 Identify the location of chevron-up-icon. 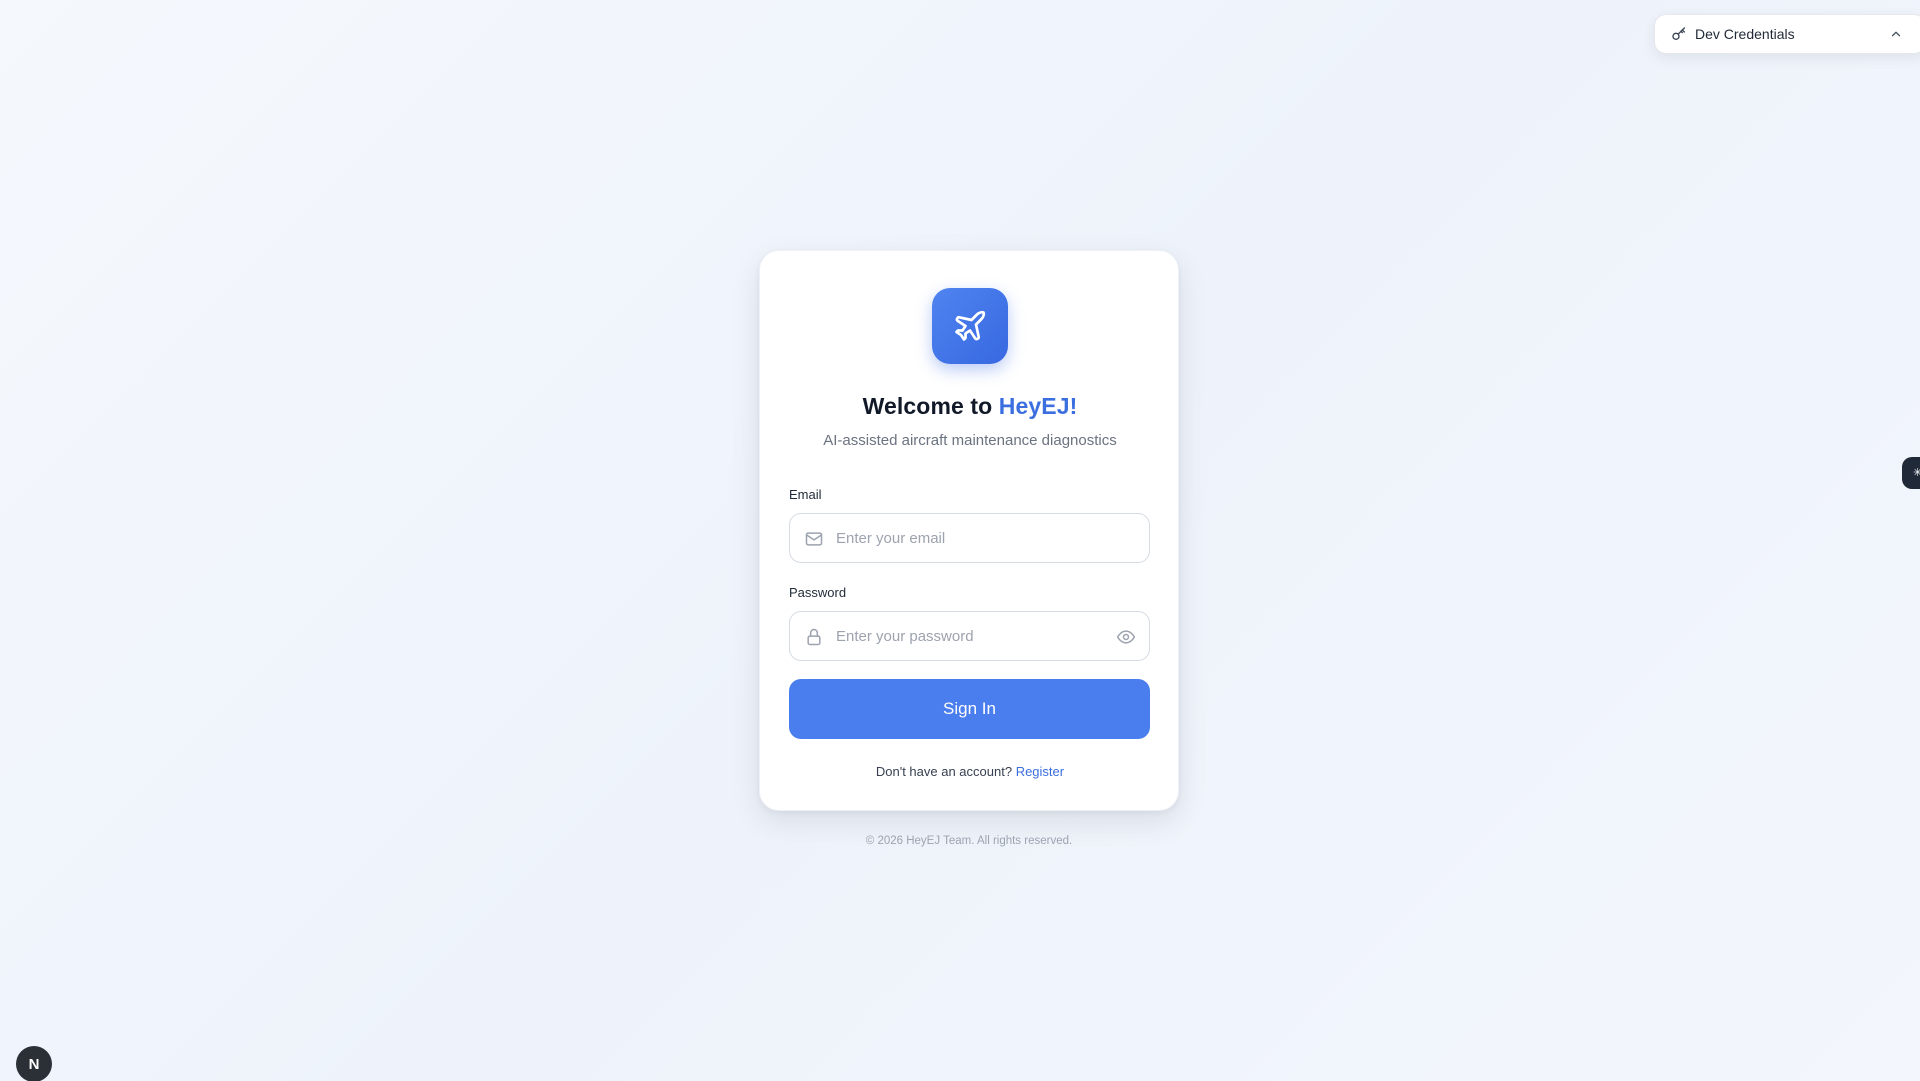
(1896, 34).